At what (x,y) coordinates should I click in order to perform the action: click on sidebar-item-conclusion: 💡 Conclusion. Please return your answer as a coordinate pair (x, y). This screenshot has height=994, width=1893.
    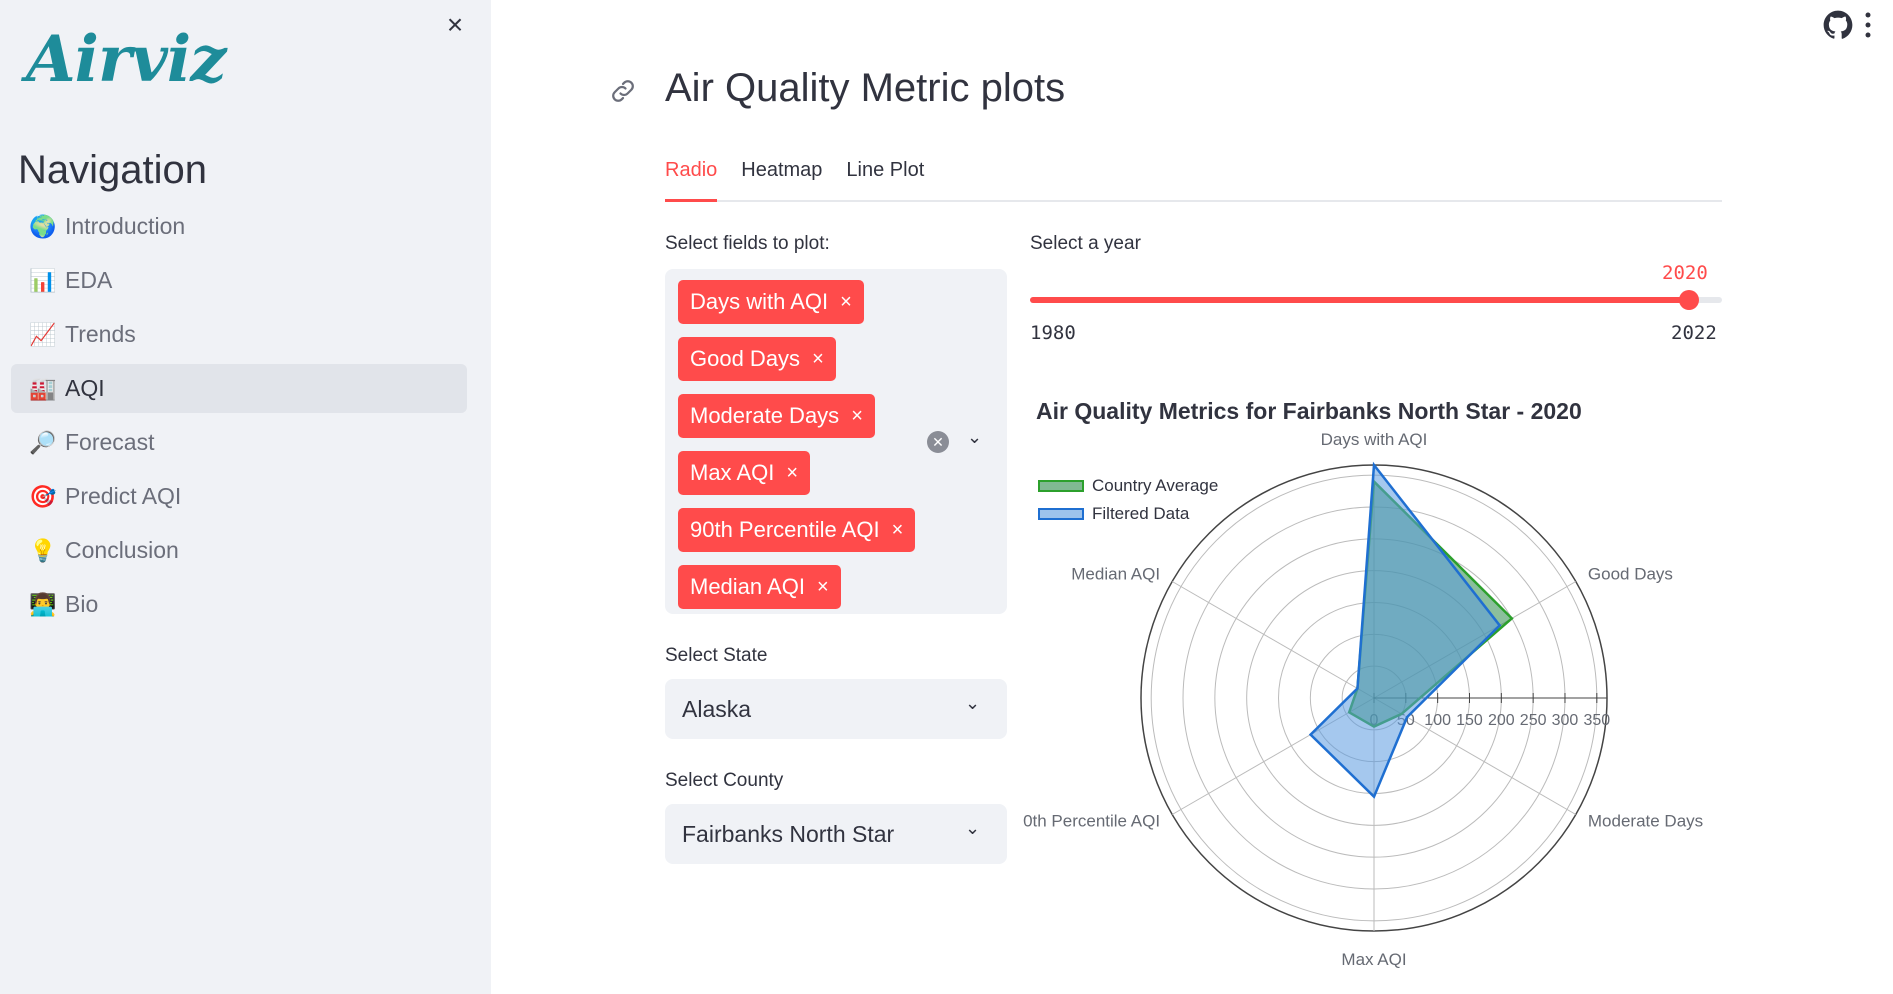
    Looking at the image, I should click on (239, 550).